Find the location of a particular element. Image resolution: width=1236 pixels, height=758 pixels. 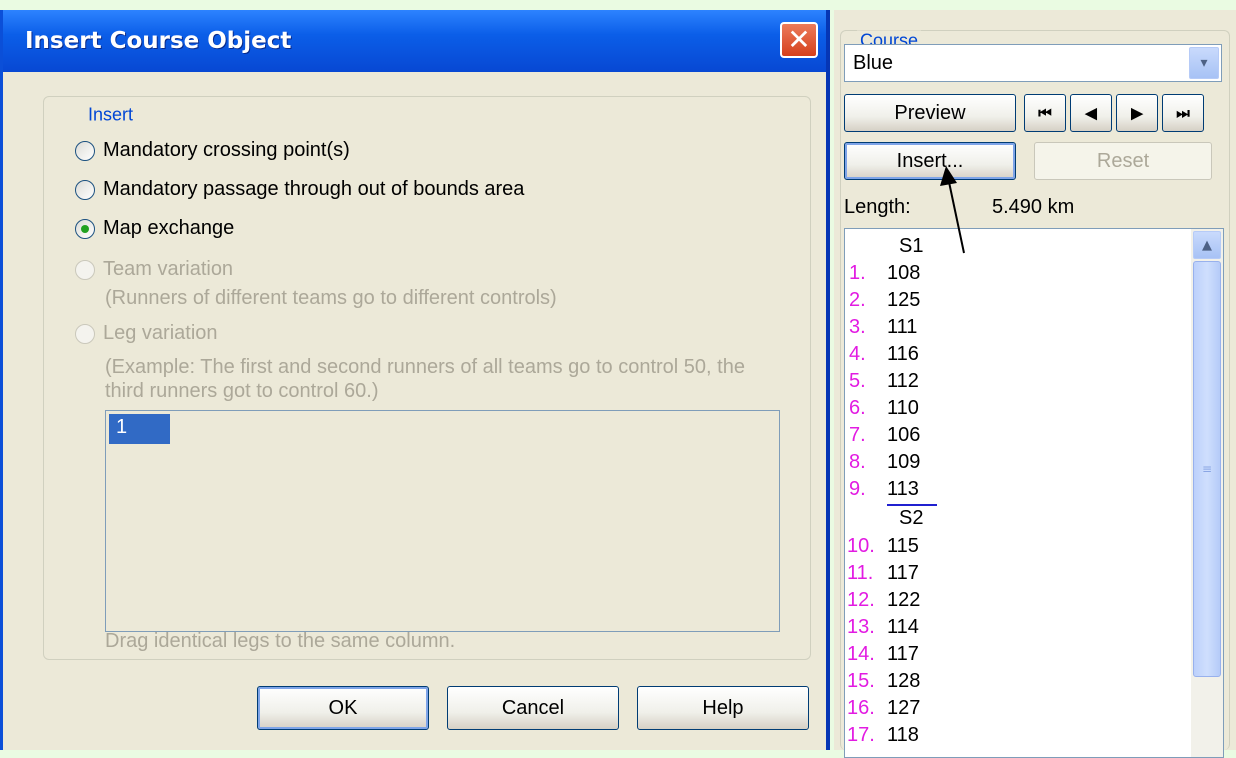

close-icon: ✕ is located at coordinates (799, 40).